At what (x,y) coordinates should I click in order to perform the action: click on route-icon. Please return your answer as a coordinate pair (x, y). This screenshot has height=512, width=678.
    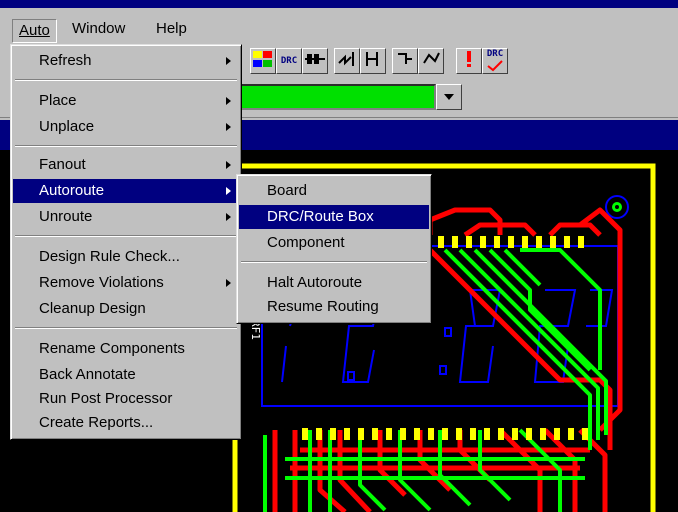
    Looking at the image, I should click on (346, 59).